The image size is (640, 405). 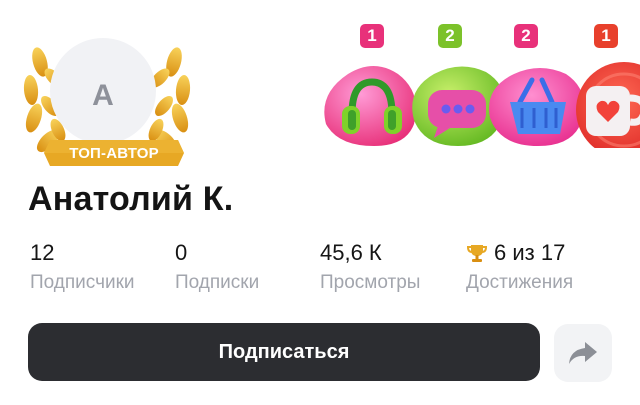 What do you see at coordinates (82, 282) in the screenshot?
I see `stat-label: Подписчики` at bounding box center [82, 282].